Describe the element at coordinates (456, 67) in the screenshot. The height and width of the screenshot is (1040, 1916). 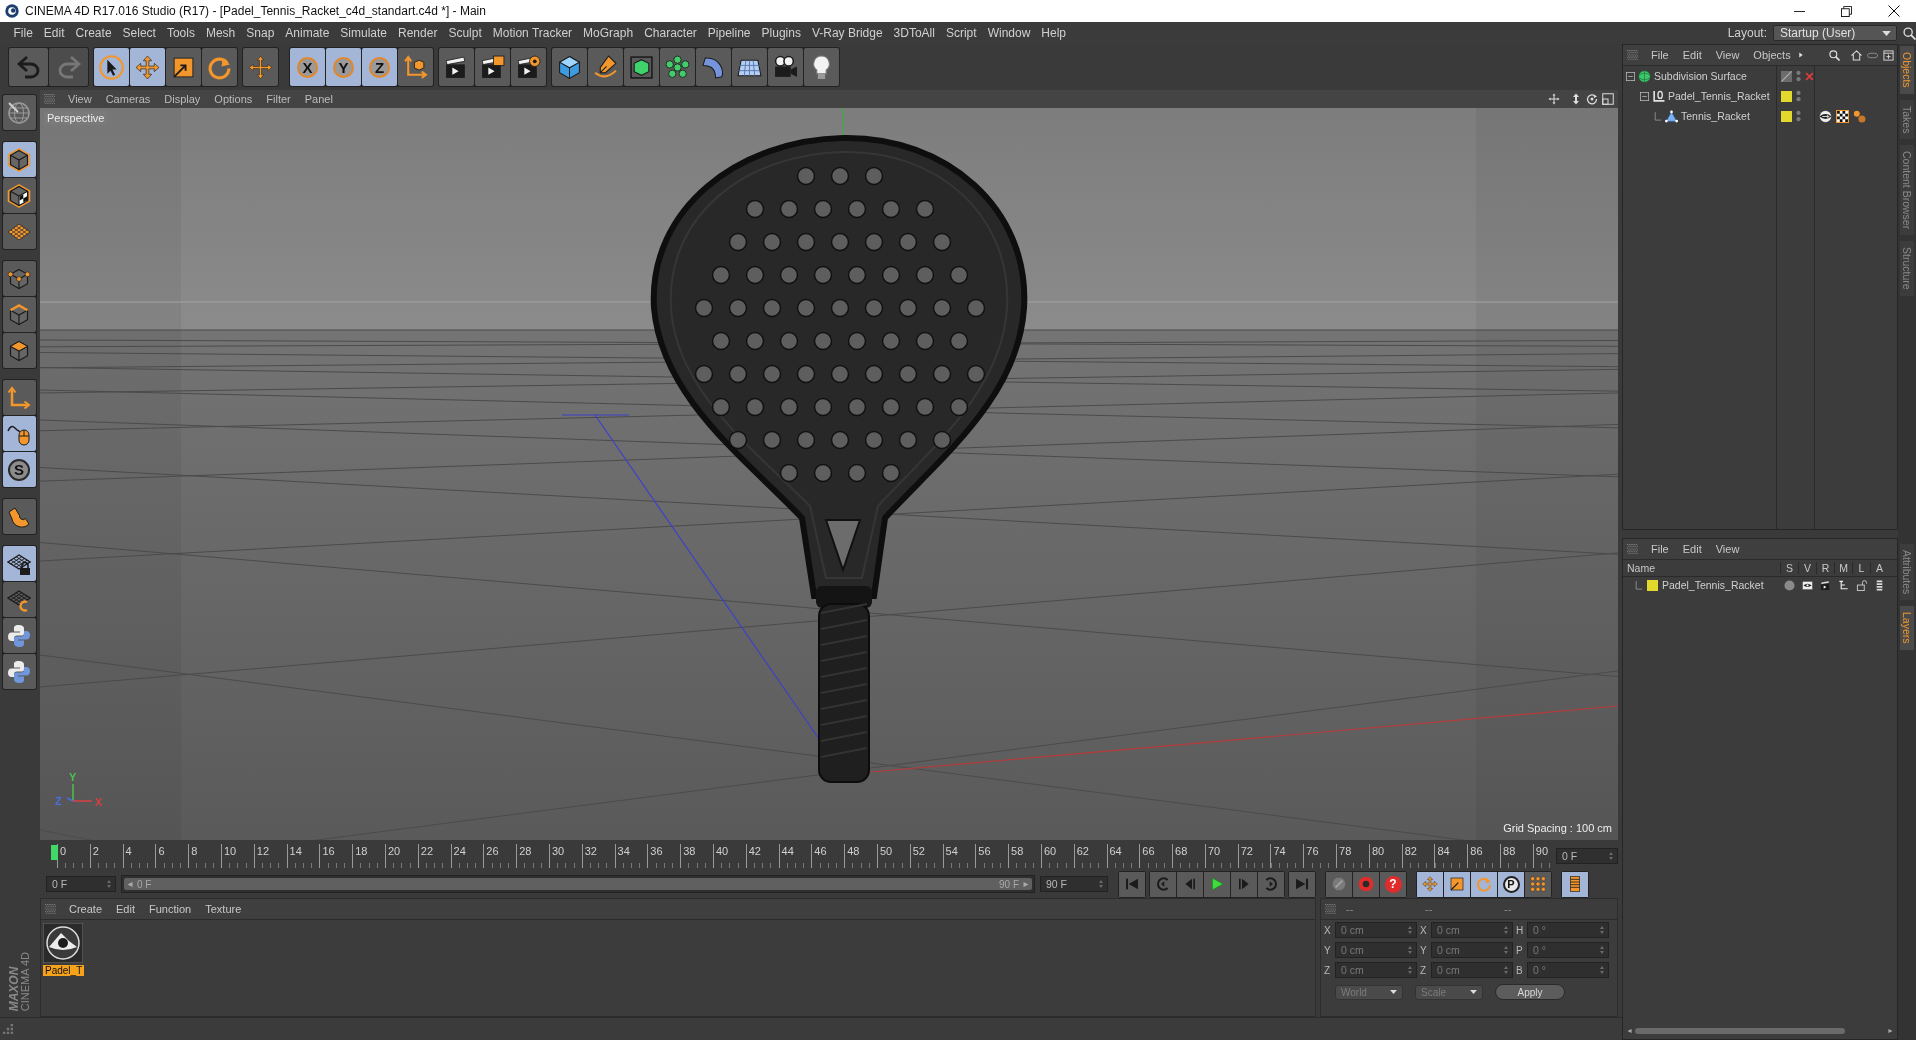
I see `render-view-button` at that location.